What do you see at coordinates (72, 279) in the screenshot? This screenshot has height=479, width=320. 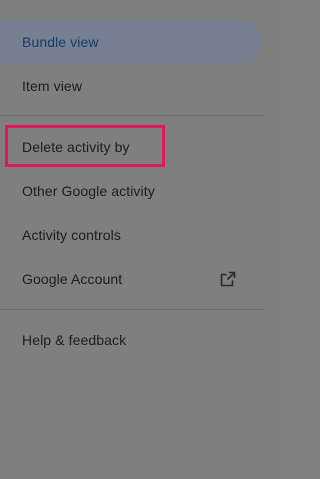 I see `menu-item-google-account: Google Account` at bounding box center [72, 279].